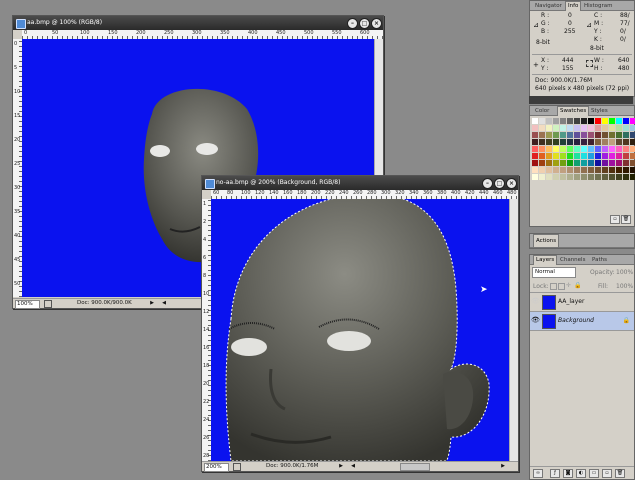 This screenshot has height=480, width=635. I want to click on tab-histogram: Histogram, so click(598, 6).